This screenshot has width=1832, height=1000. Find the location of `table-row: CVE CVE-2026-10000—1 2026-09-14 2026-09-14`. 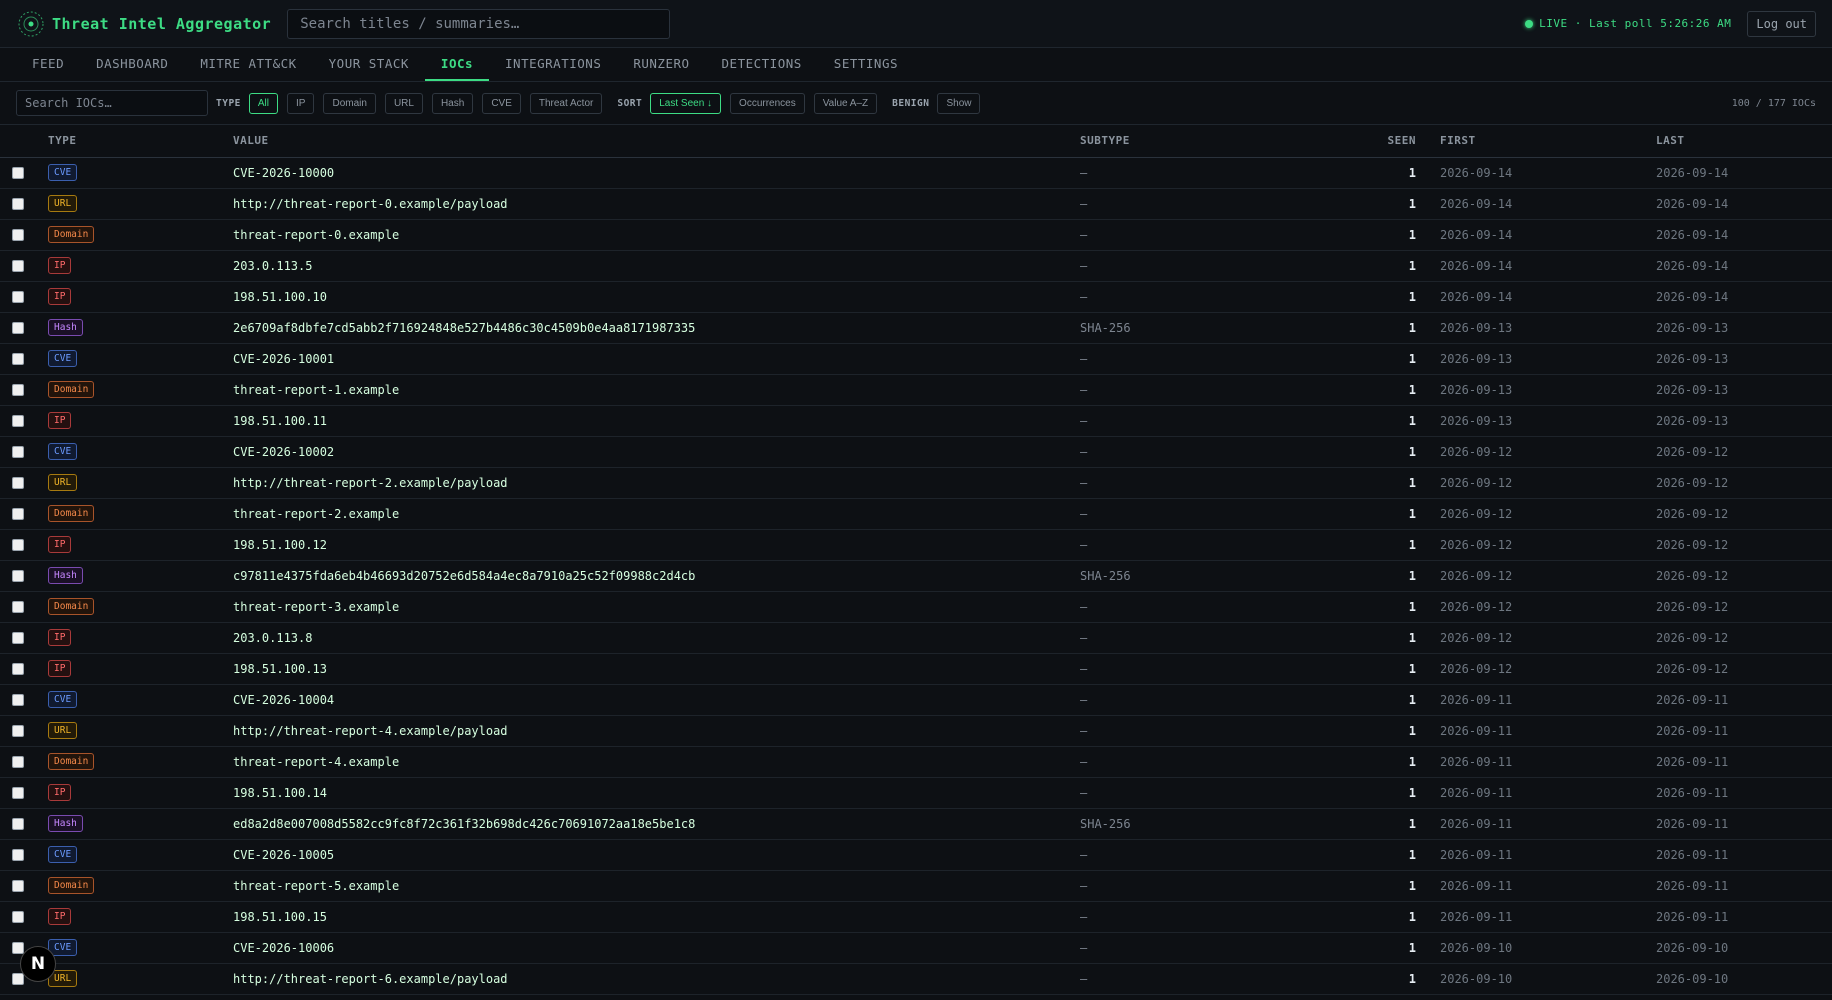

table-row: CVE CVE-2026-10000—1 2026-09-14 2026-09-14 is located at coordinates (916, 173).